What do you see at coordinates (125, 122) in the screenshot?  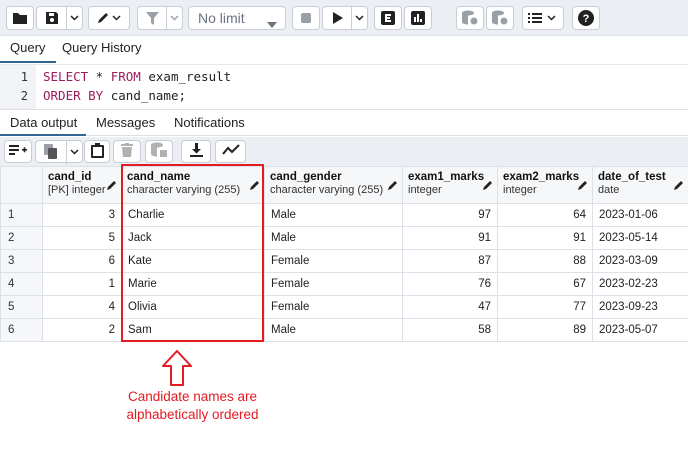 I see `tab-messages: Messages` at bounding box center [125, 122].